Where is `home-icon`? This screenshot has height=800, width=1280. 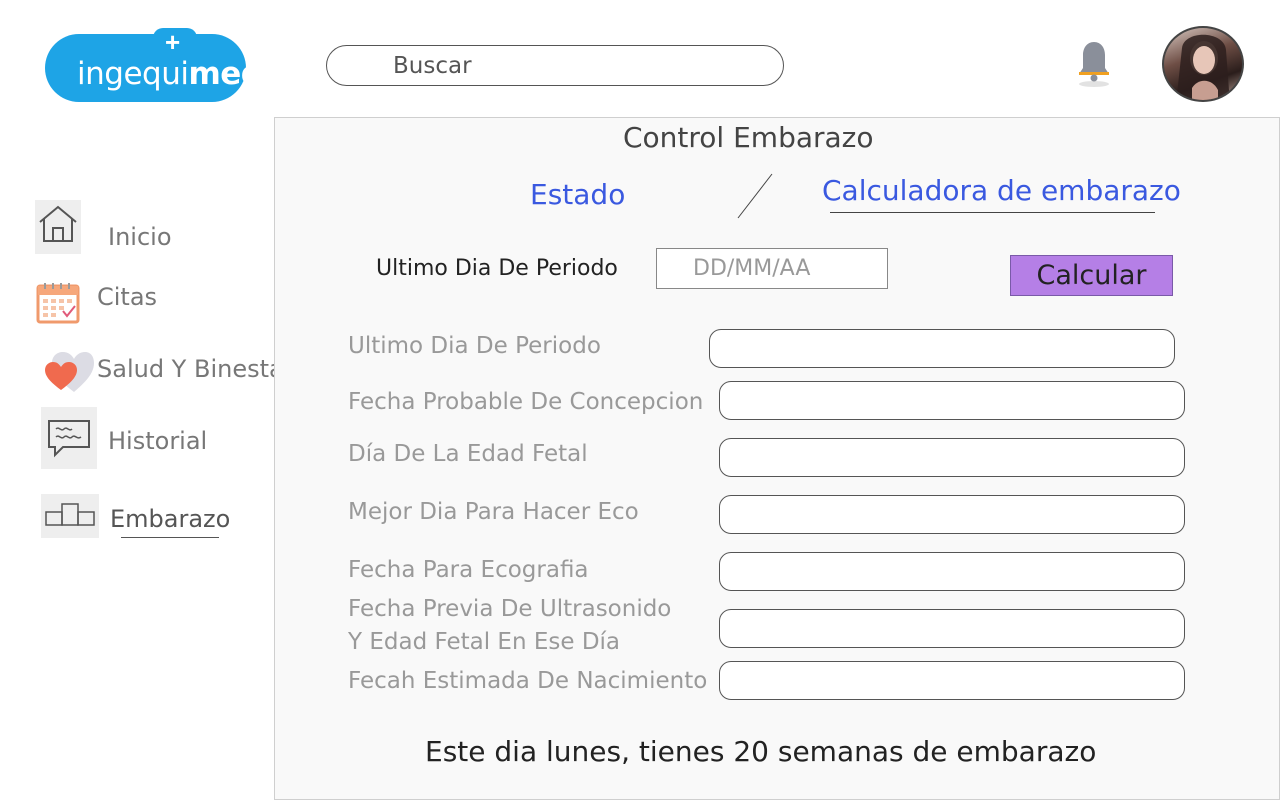 home-icon is located at coordinates (58, 227).